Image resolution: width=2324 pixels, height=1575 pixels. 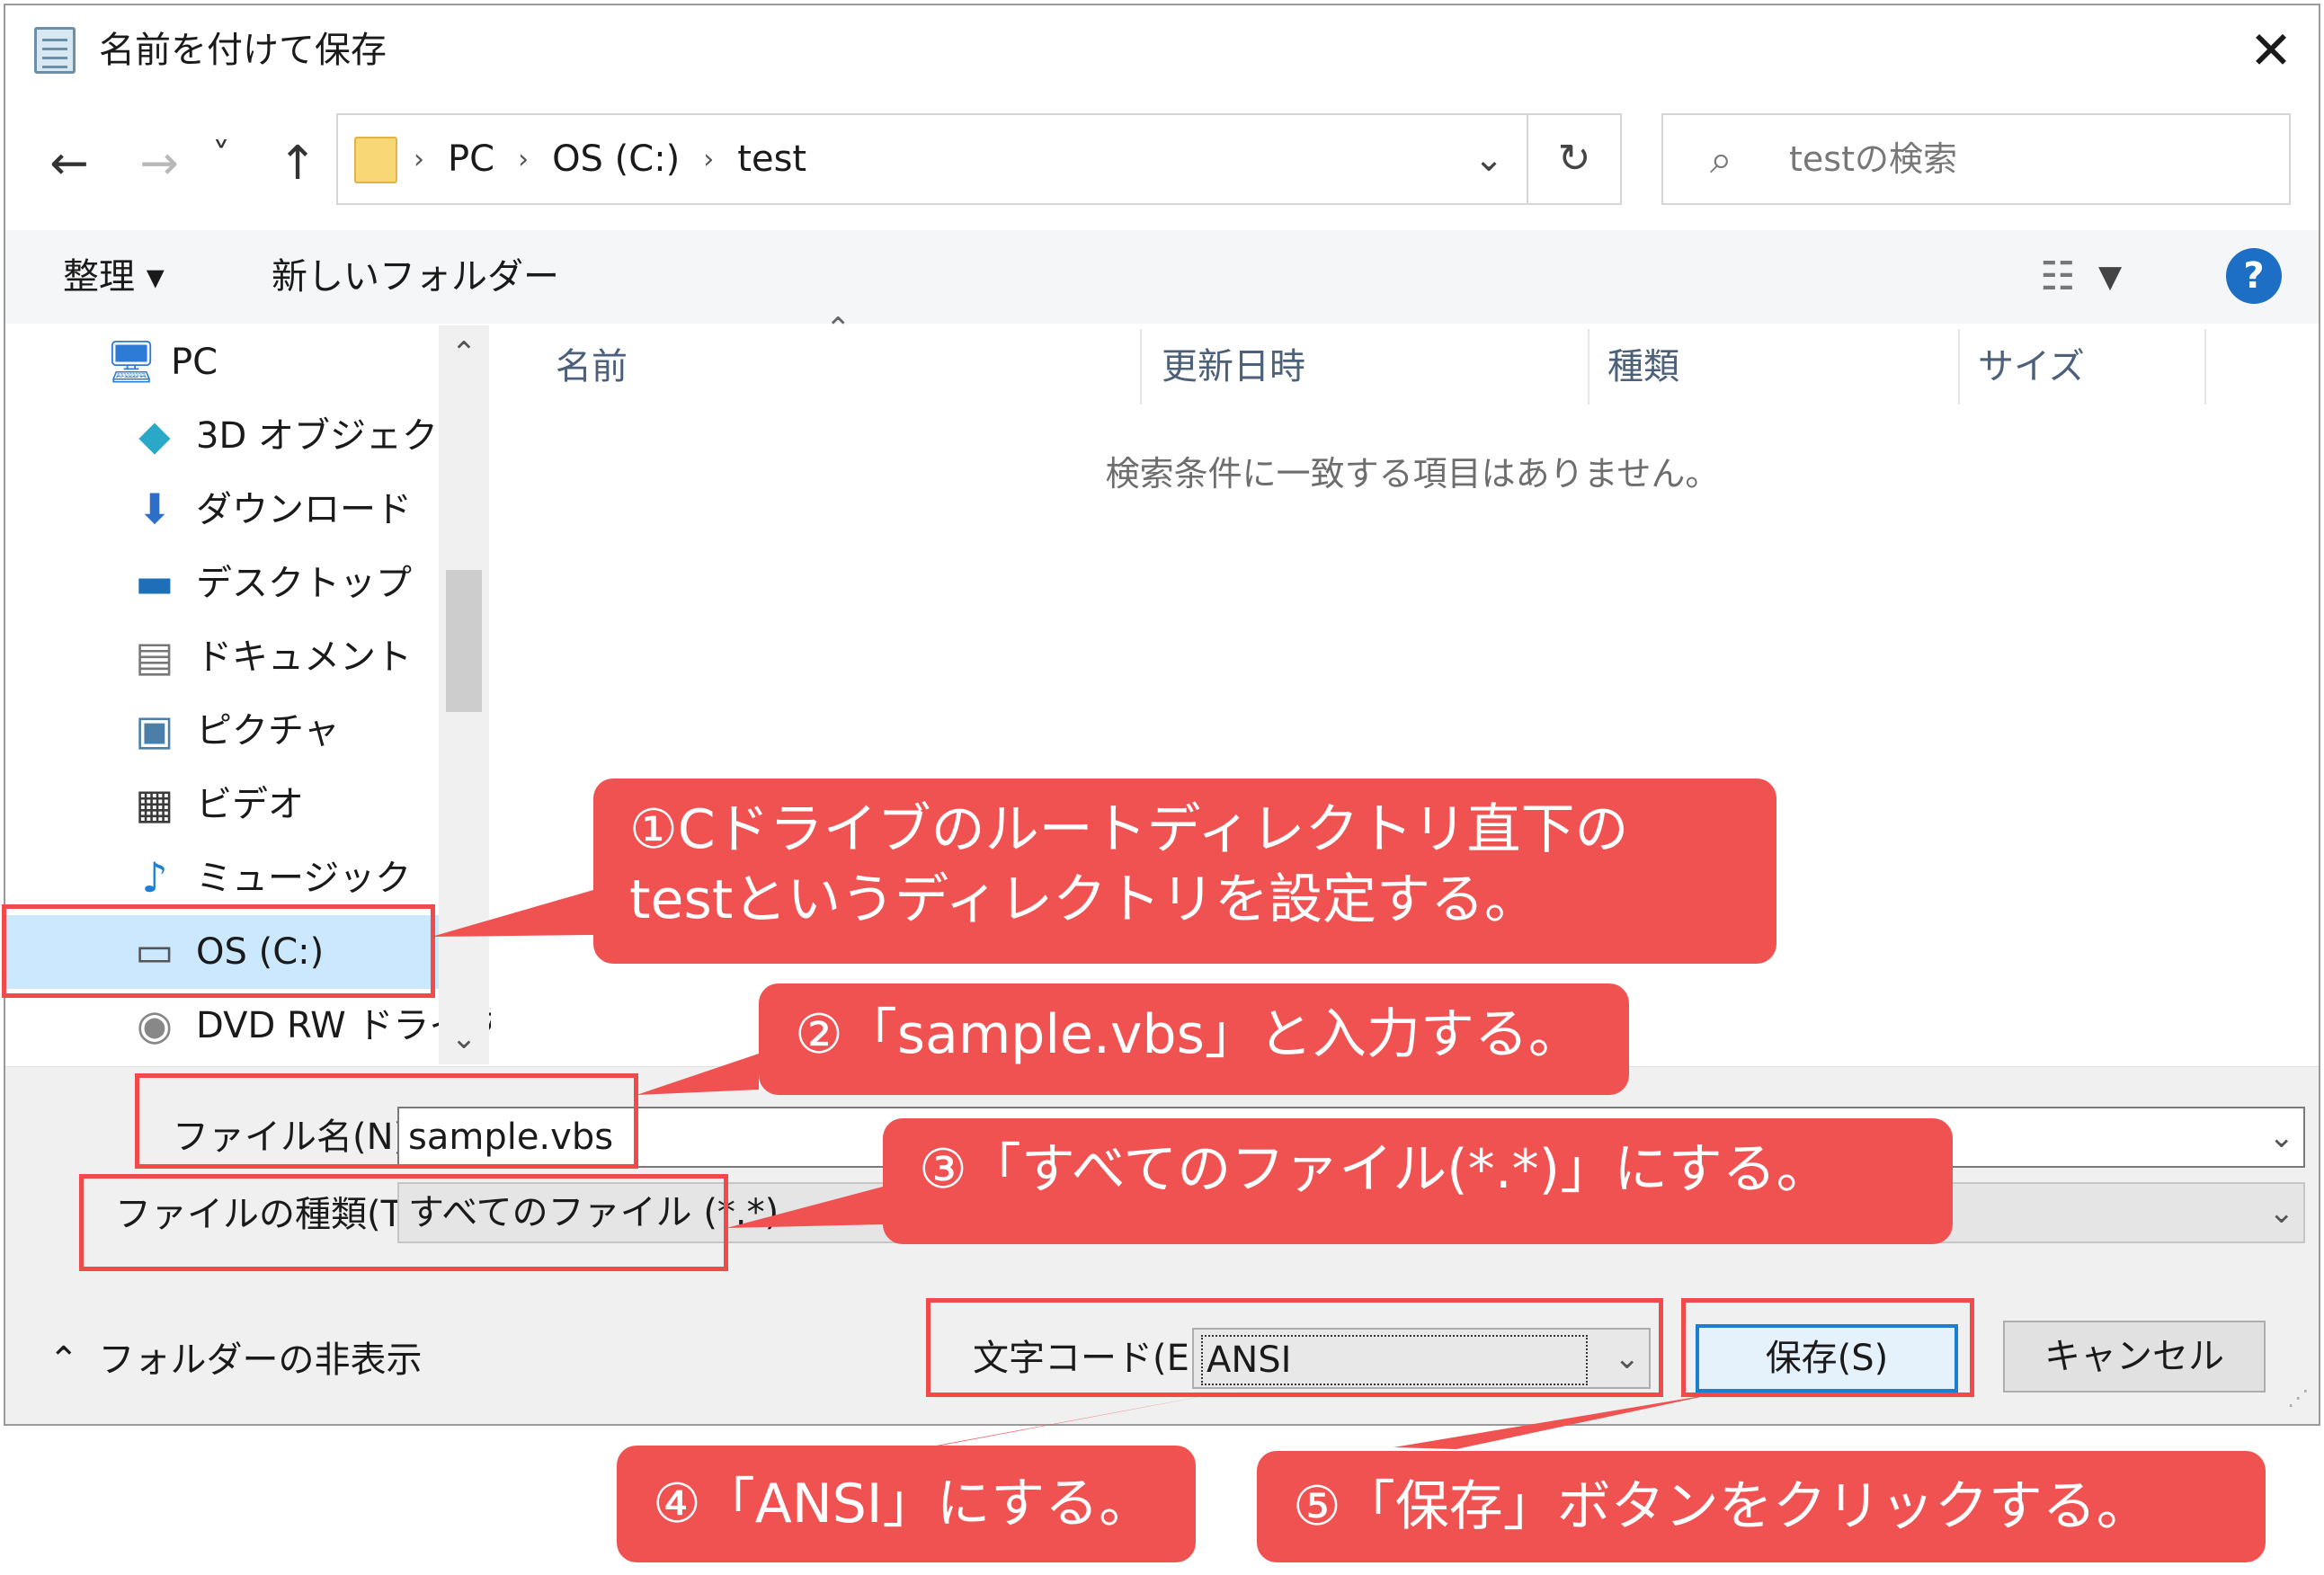 What do you see at coordinates (154, 877) in the screenshot?
I see `music-icon: ♪` at bounding box center [154, 877].